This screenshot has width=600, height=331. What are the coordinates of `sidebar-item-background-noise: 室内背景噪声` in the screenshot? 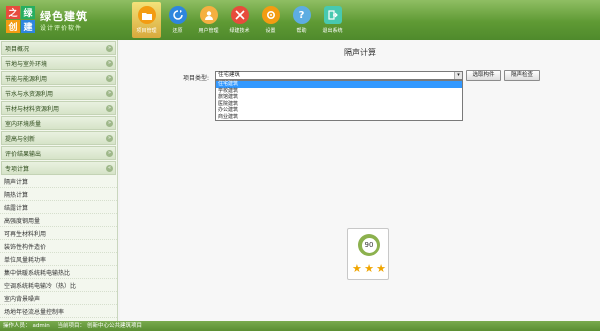 It's located at (58, 298).